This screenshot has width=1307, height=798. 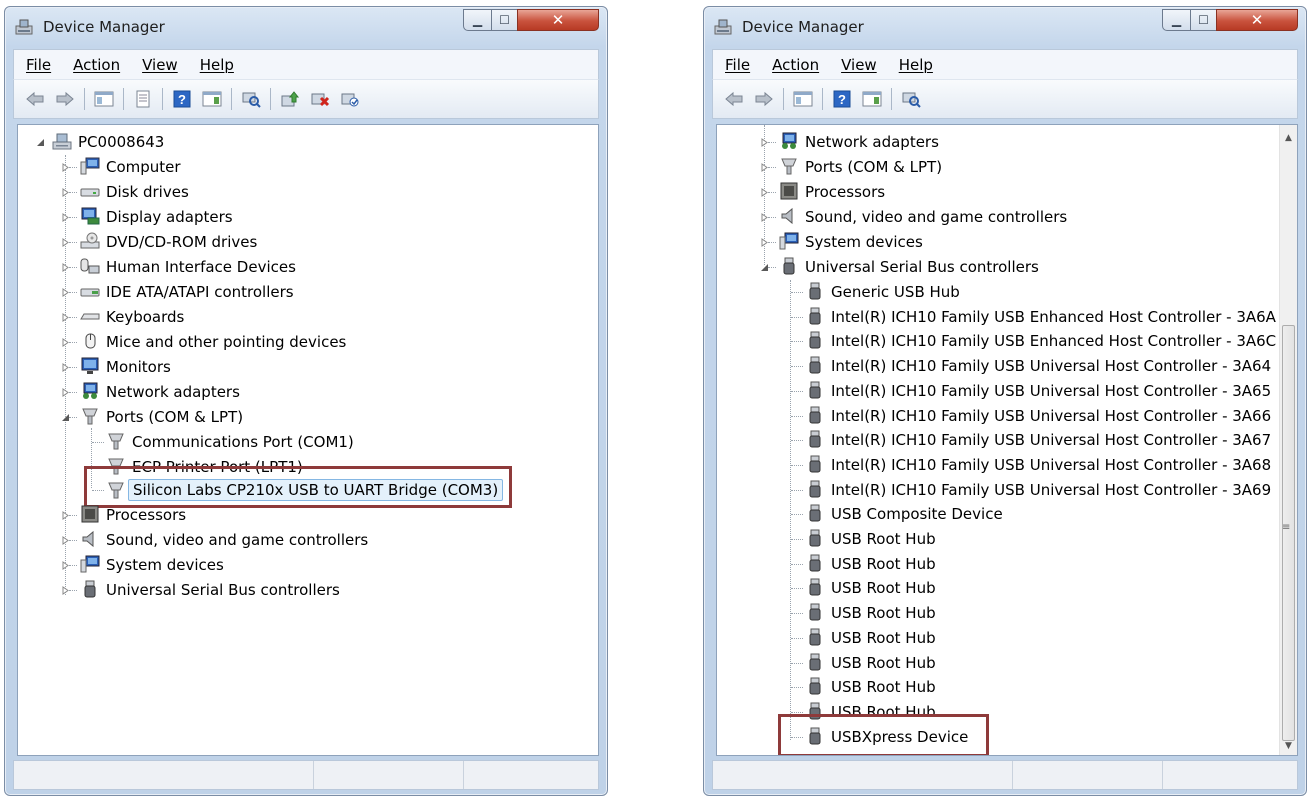 What do you see at coordinates (90, 514) in the screenshot?
I see `processor-icon` at bounding box center [90, 514].